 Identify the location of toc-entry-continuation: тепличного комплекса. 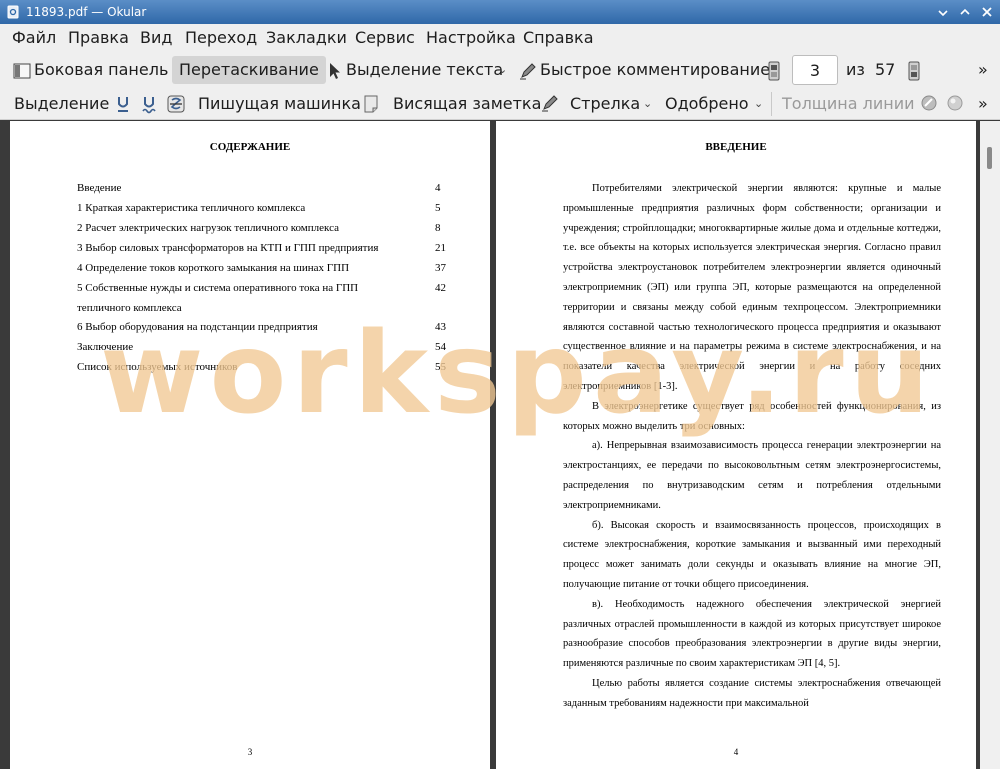
(129, 308).